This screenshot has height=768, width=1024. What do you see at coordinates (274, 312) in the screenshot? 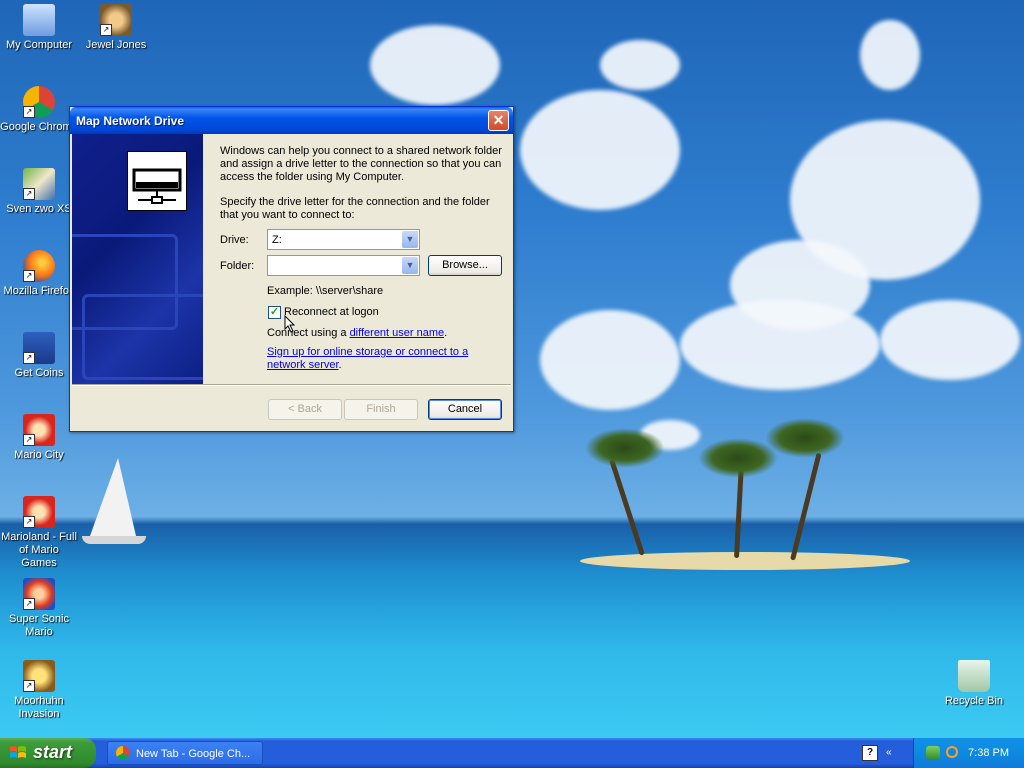
I see `reconnect-checkbox: ✓` at bounding box center [274, 312].